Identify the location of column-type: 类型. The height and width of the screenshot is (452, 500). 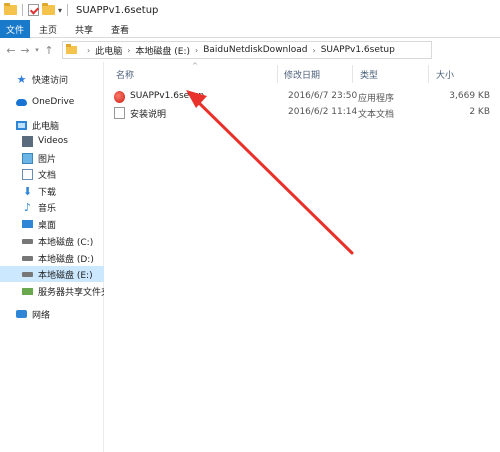
(369, 74).